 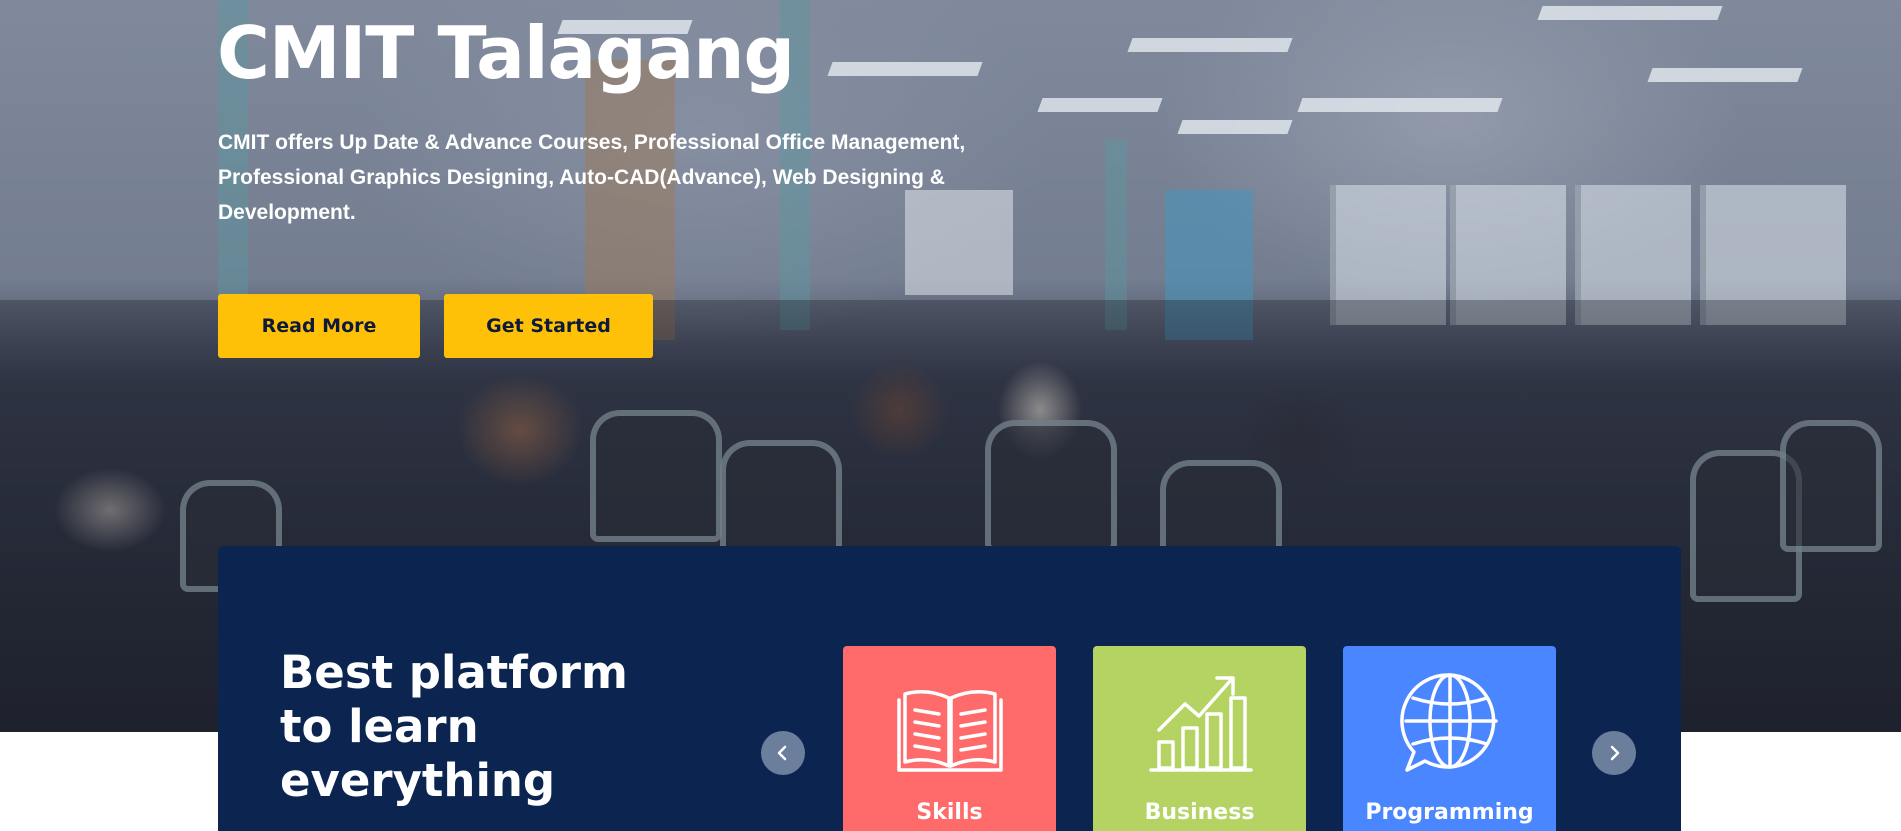 What do you see at coordinates (1450, 723) in the screenshot?
I see `globe-chat-icon` at bounding box center [1450, 723].